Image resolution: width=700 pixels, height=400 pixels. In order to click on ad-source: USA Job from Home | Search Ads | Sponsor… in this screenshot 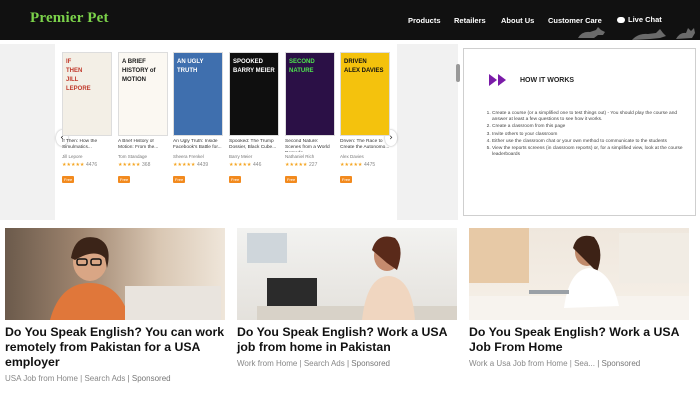, I will do `click(88, 378)`.